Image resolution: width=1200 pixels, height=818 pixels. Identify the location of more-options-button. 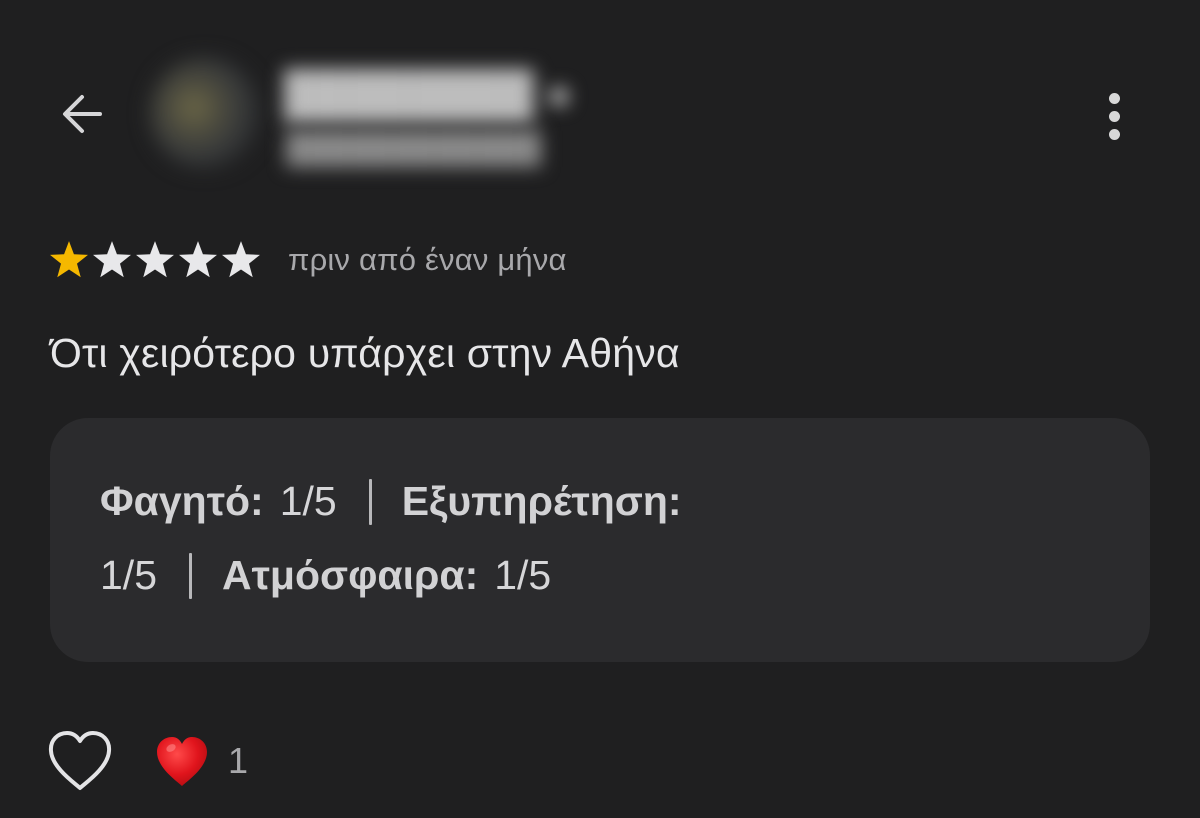
(1114, 116).